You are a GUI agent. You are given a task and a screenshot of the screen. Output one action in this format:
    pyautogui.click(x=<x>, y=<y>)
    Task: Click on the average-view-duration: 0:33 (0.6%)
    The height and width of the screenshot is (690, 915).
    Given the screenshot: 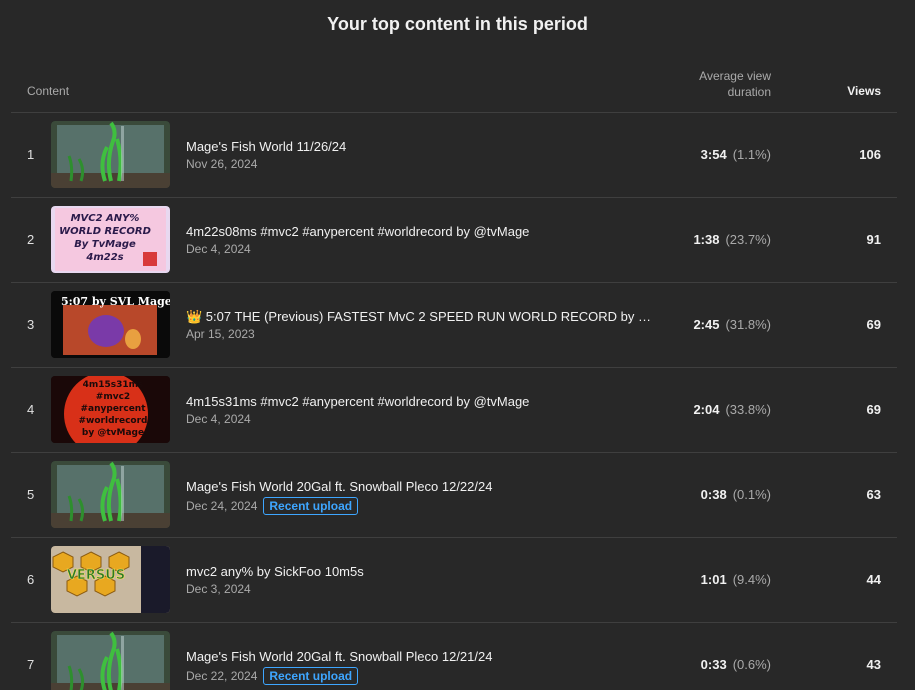 What is the action you would take?
    pyautogui.click(x=736, y=664)
    